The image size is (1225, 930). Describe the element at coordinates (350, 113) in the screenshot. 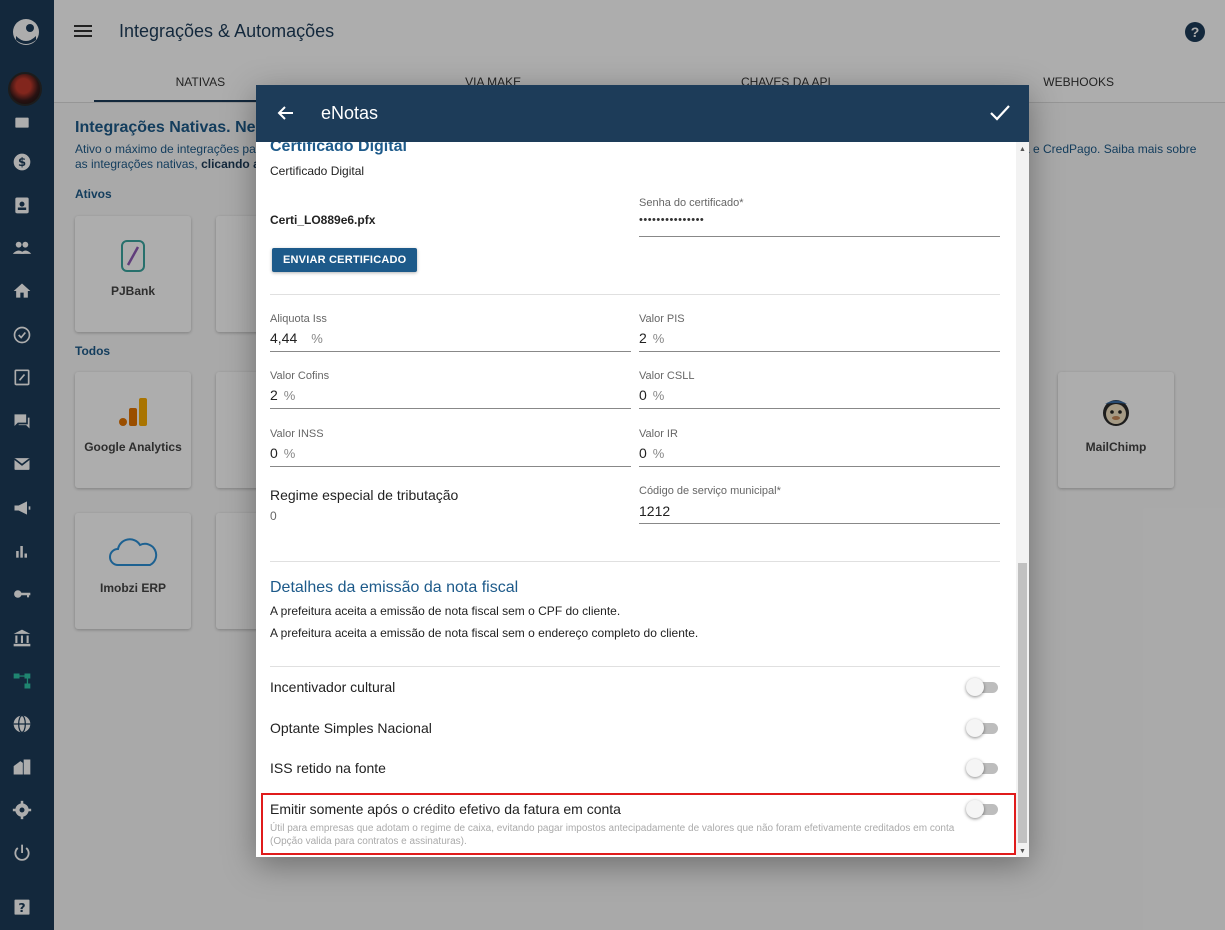

I see `dialog-title: eNotas` at that location.